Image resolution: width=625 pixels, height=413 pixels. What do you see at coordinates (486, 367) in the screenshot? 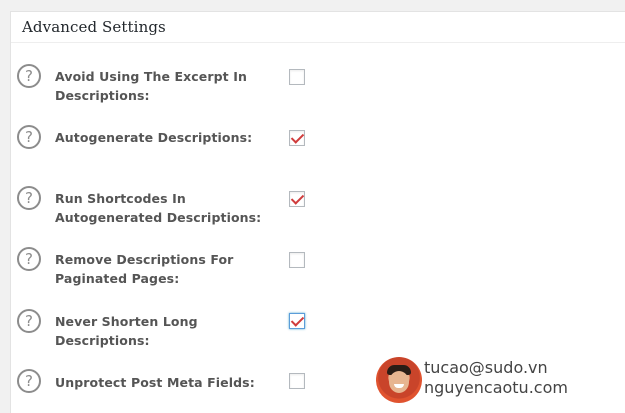
I see `watermark-email: tucao@sudo.vn` at bounding box center [486, 367].